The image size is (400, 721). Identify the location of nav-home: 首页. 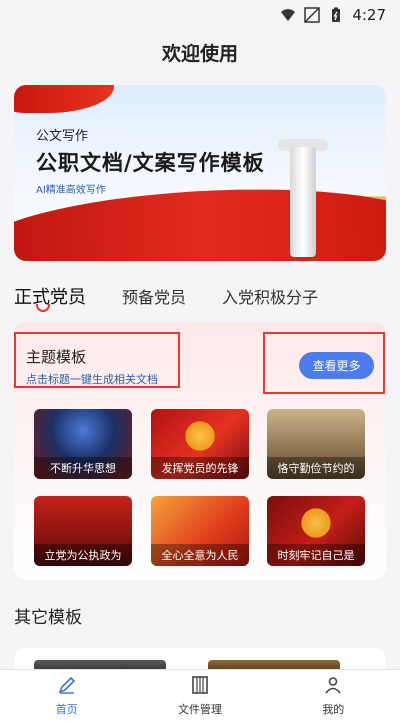
(67, 696).